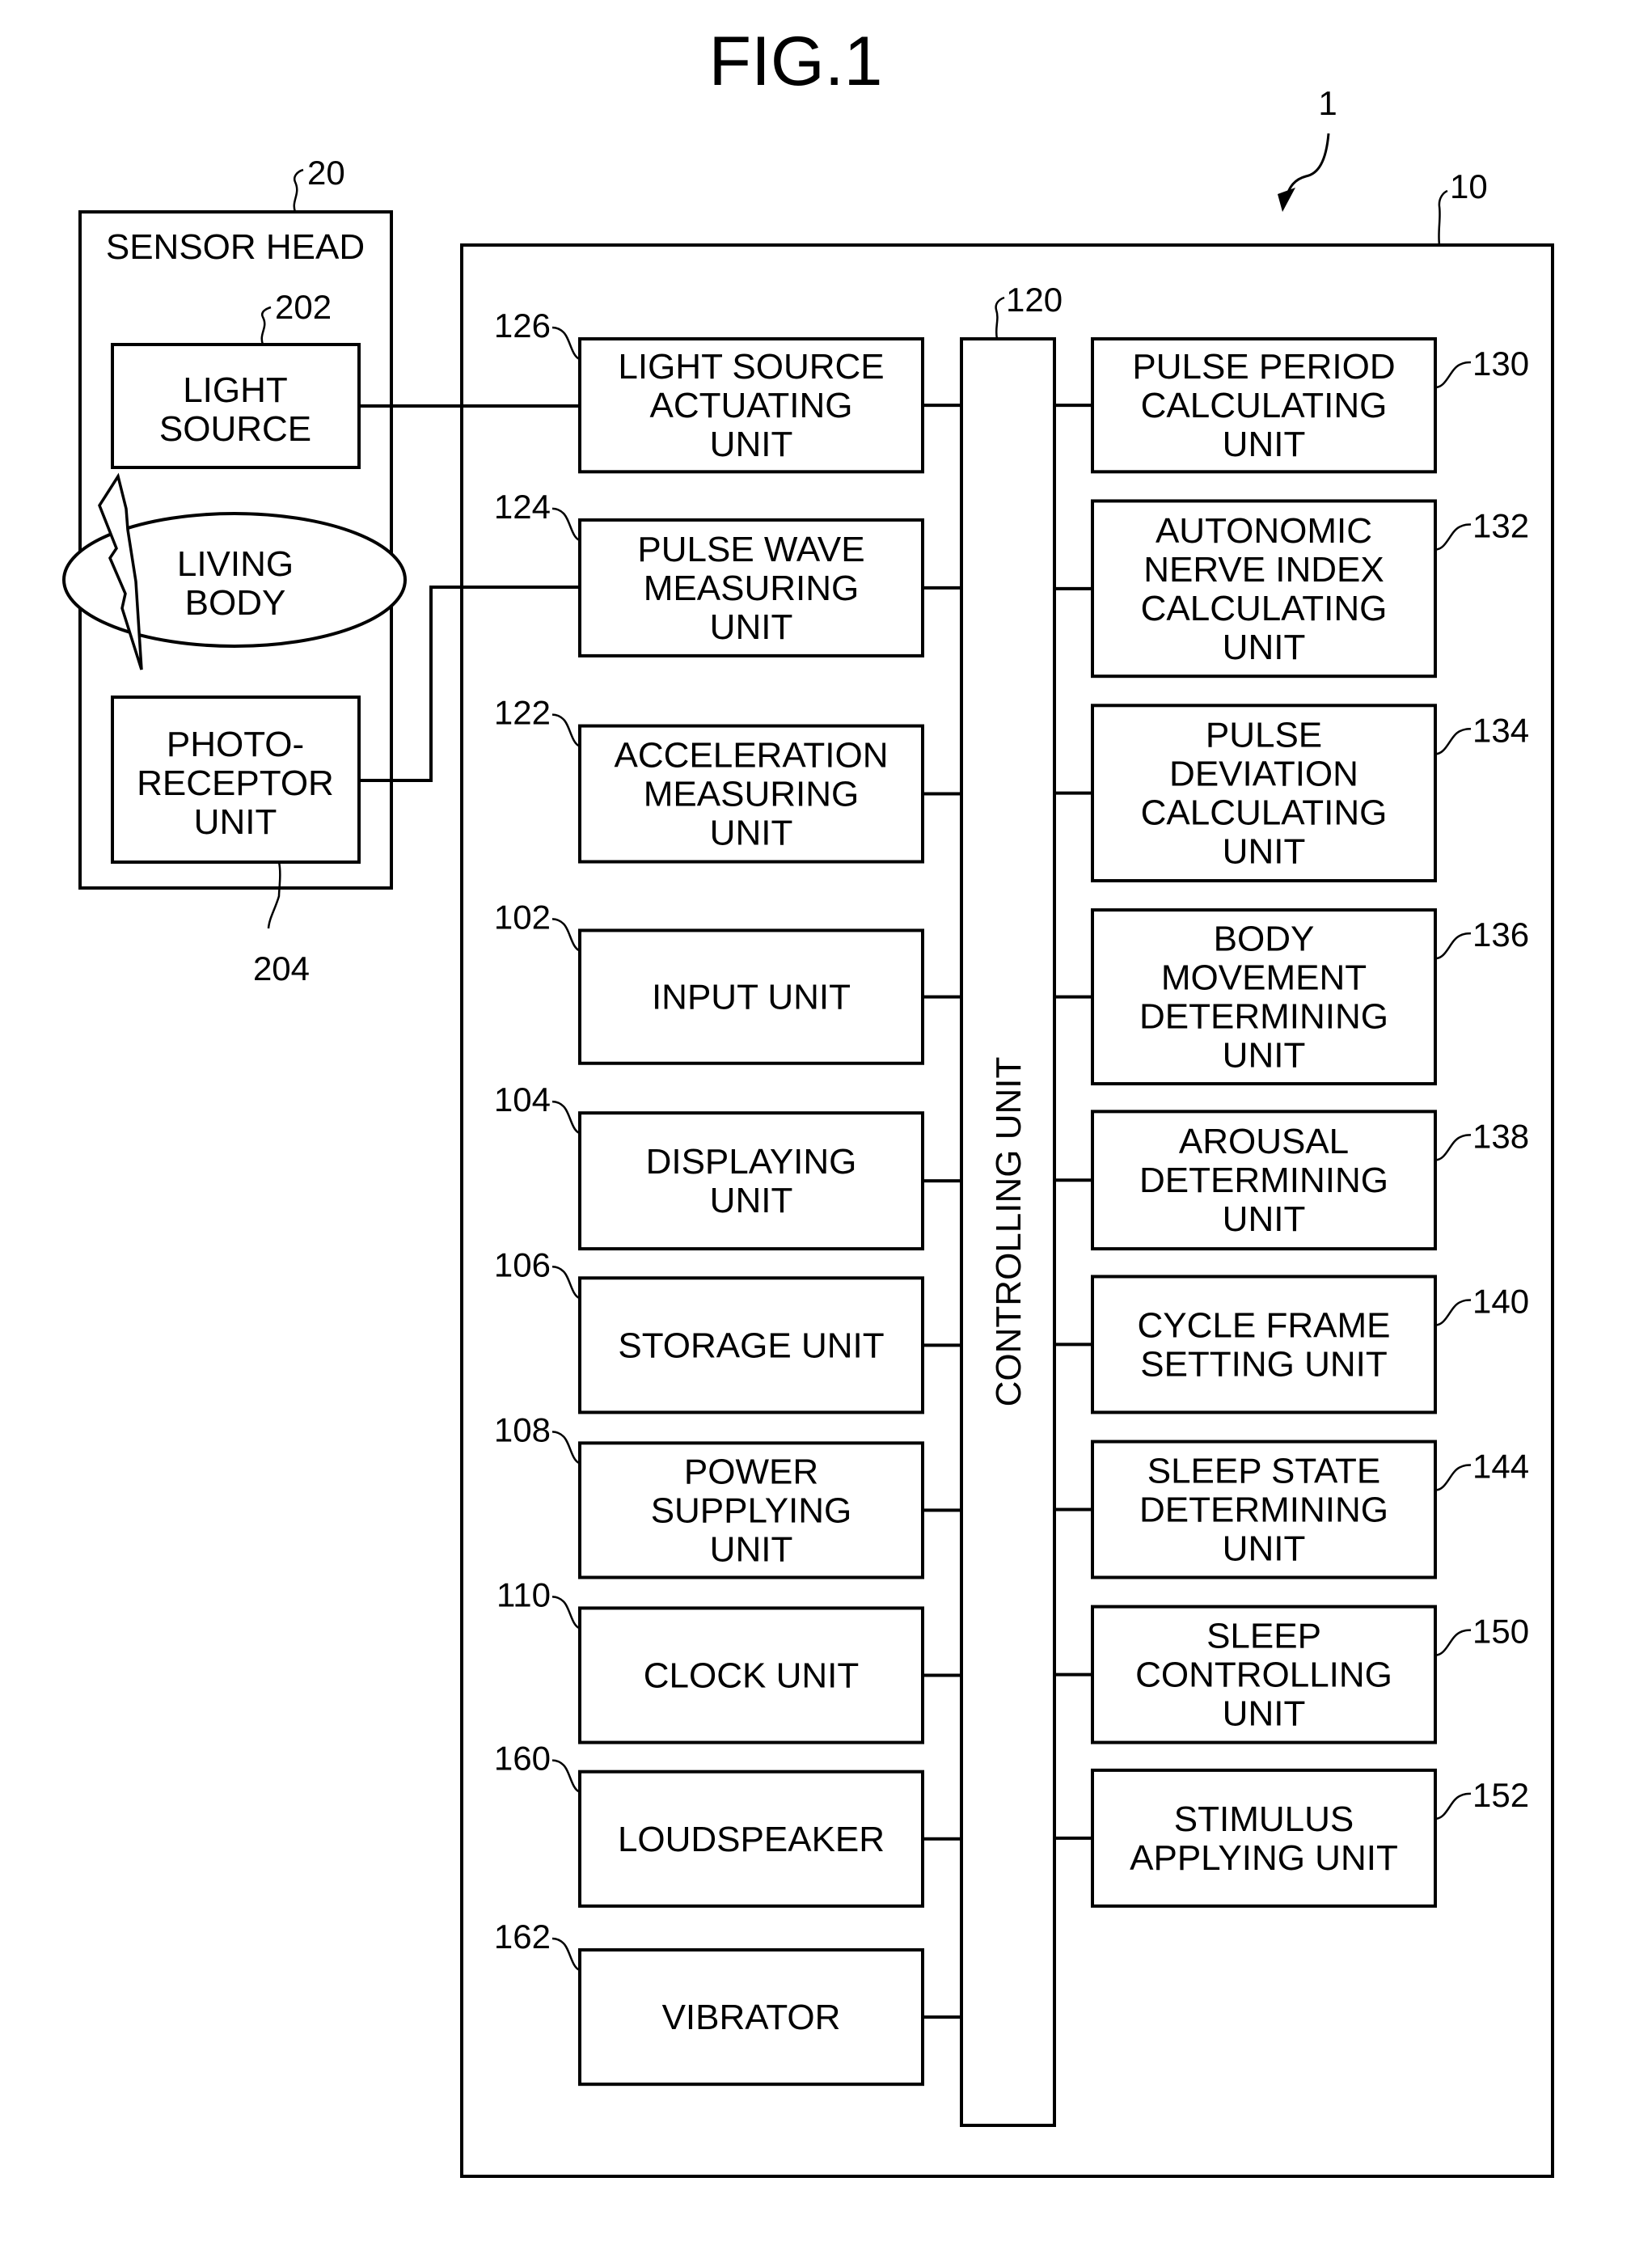 The width and height of the screenshot is (1652, 2258). What do you see at coordinates (1500, 364) in the screenshot?
I see `unit-ref: 130` at bounding box center [1500, 364].